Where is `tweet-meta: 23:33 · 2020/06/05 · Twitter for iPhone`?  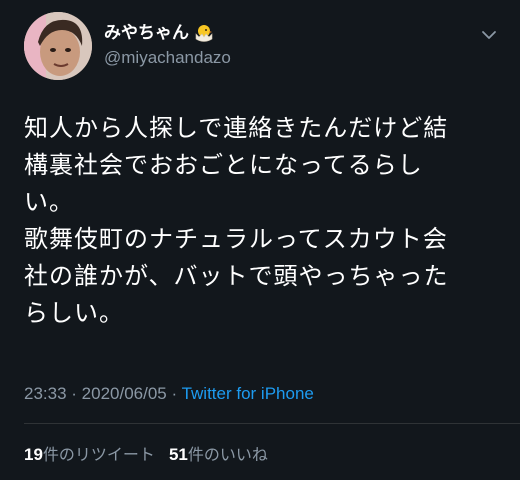 tweet-meta: 23:33 · 2020/06/05 · Twitter for iPhone is located at coordinates (169, 394).